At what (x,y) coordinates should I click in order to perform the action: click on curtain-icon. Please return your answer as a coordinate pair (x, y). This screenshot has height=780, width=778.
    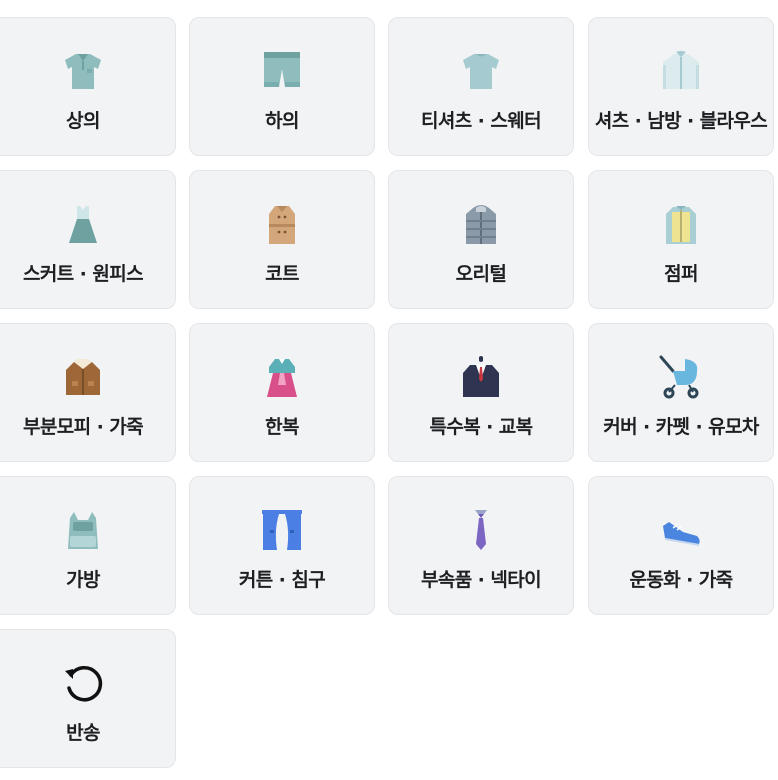
    Looking at the image, I should click on (282, 530).